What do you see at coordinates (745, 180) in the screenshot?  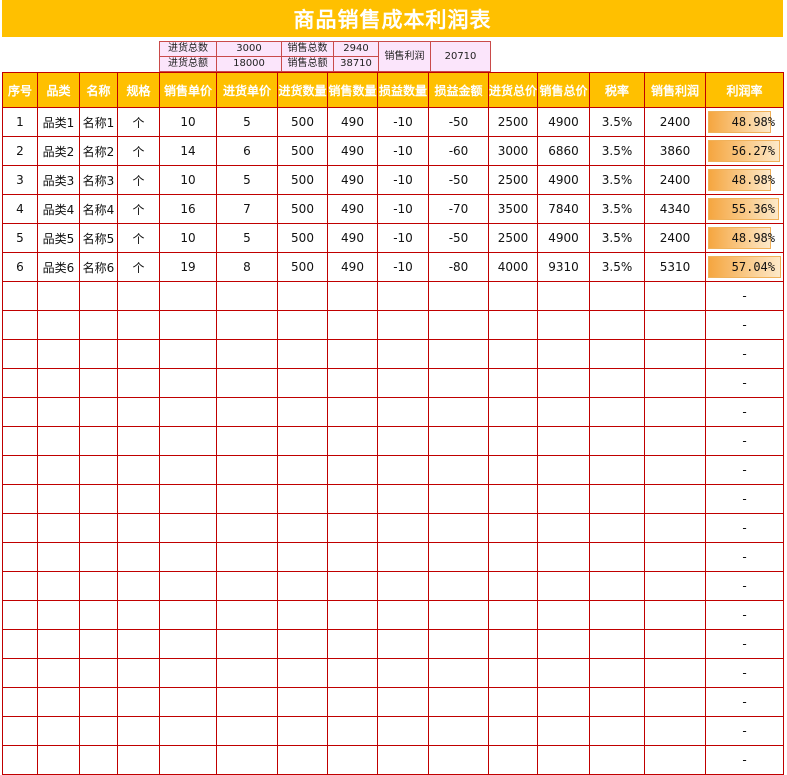 I see `profit-rate-cell: 48.98%` at bounding box center [745, 180].